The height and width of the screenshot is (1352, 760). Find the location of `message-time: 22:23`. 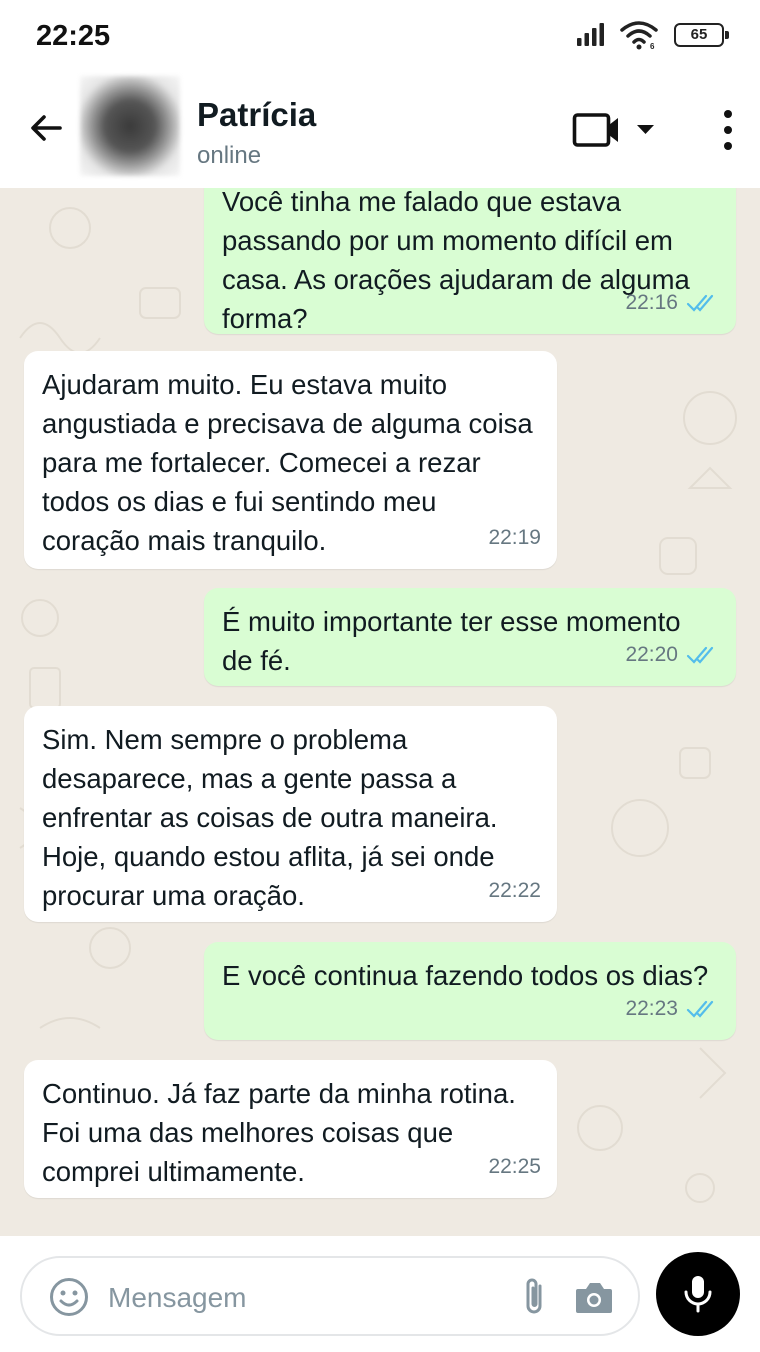

message-time: 22:23 is located at coordinates (651, 1008).